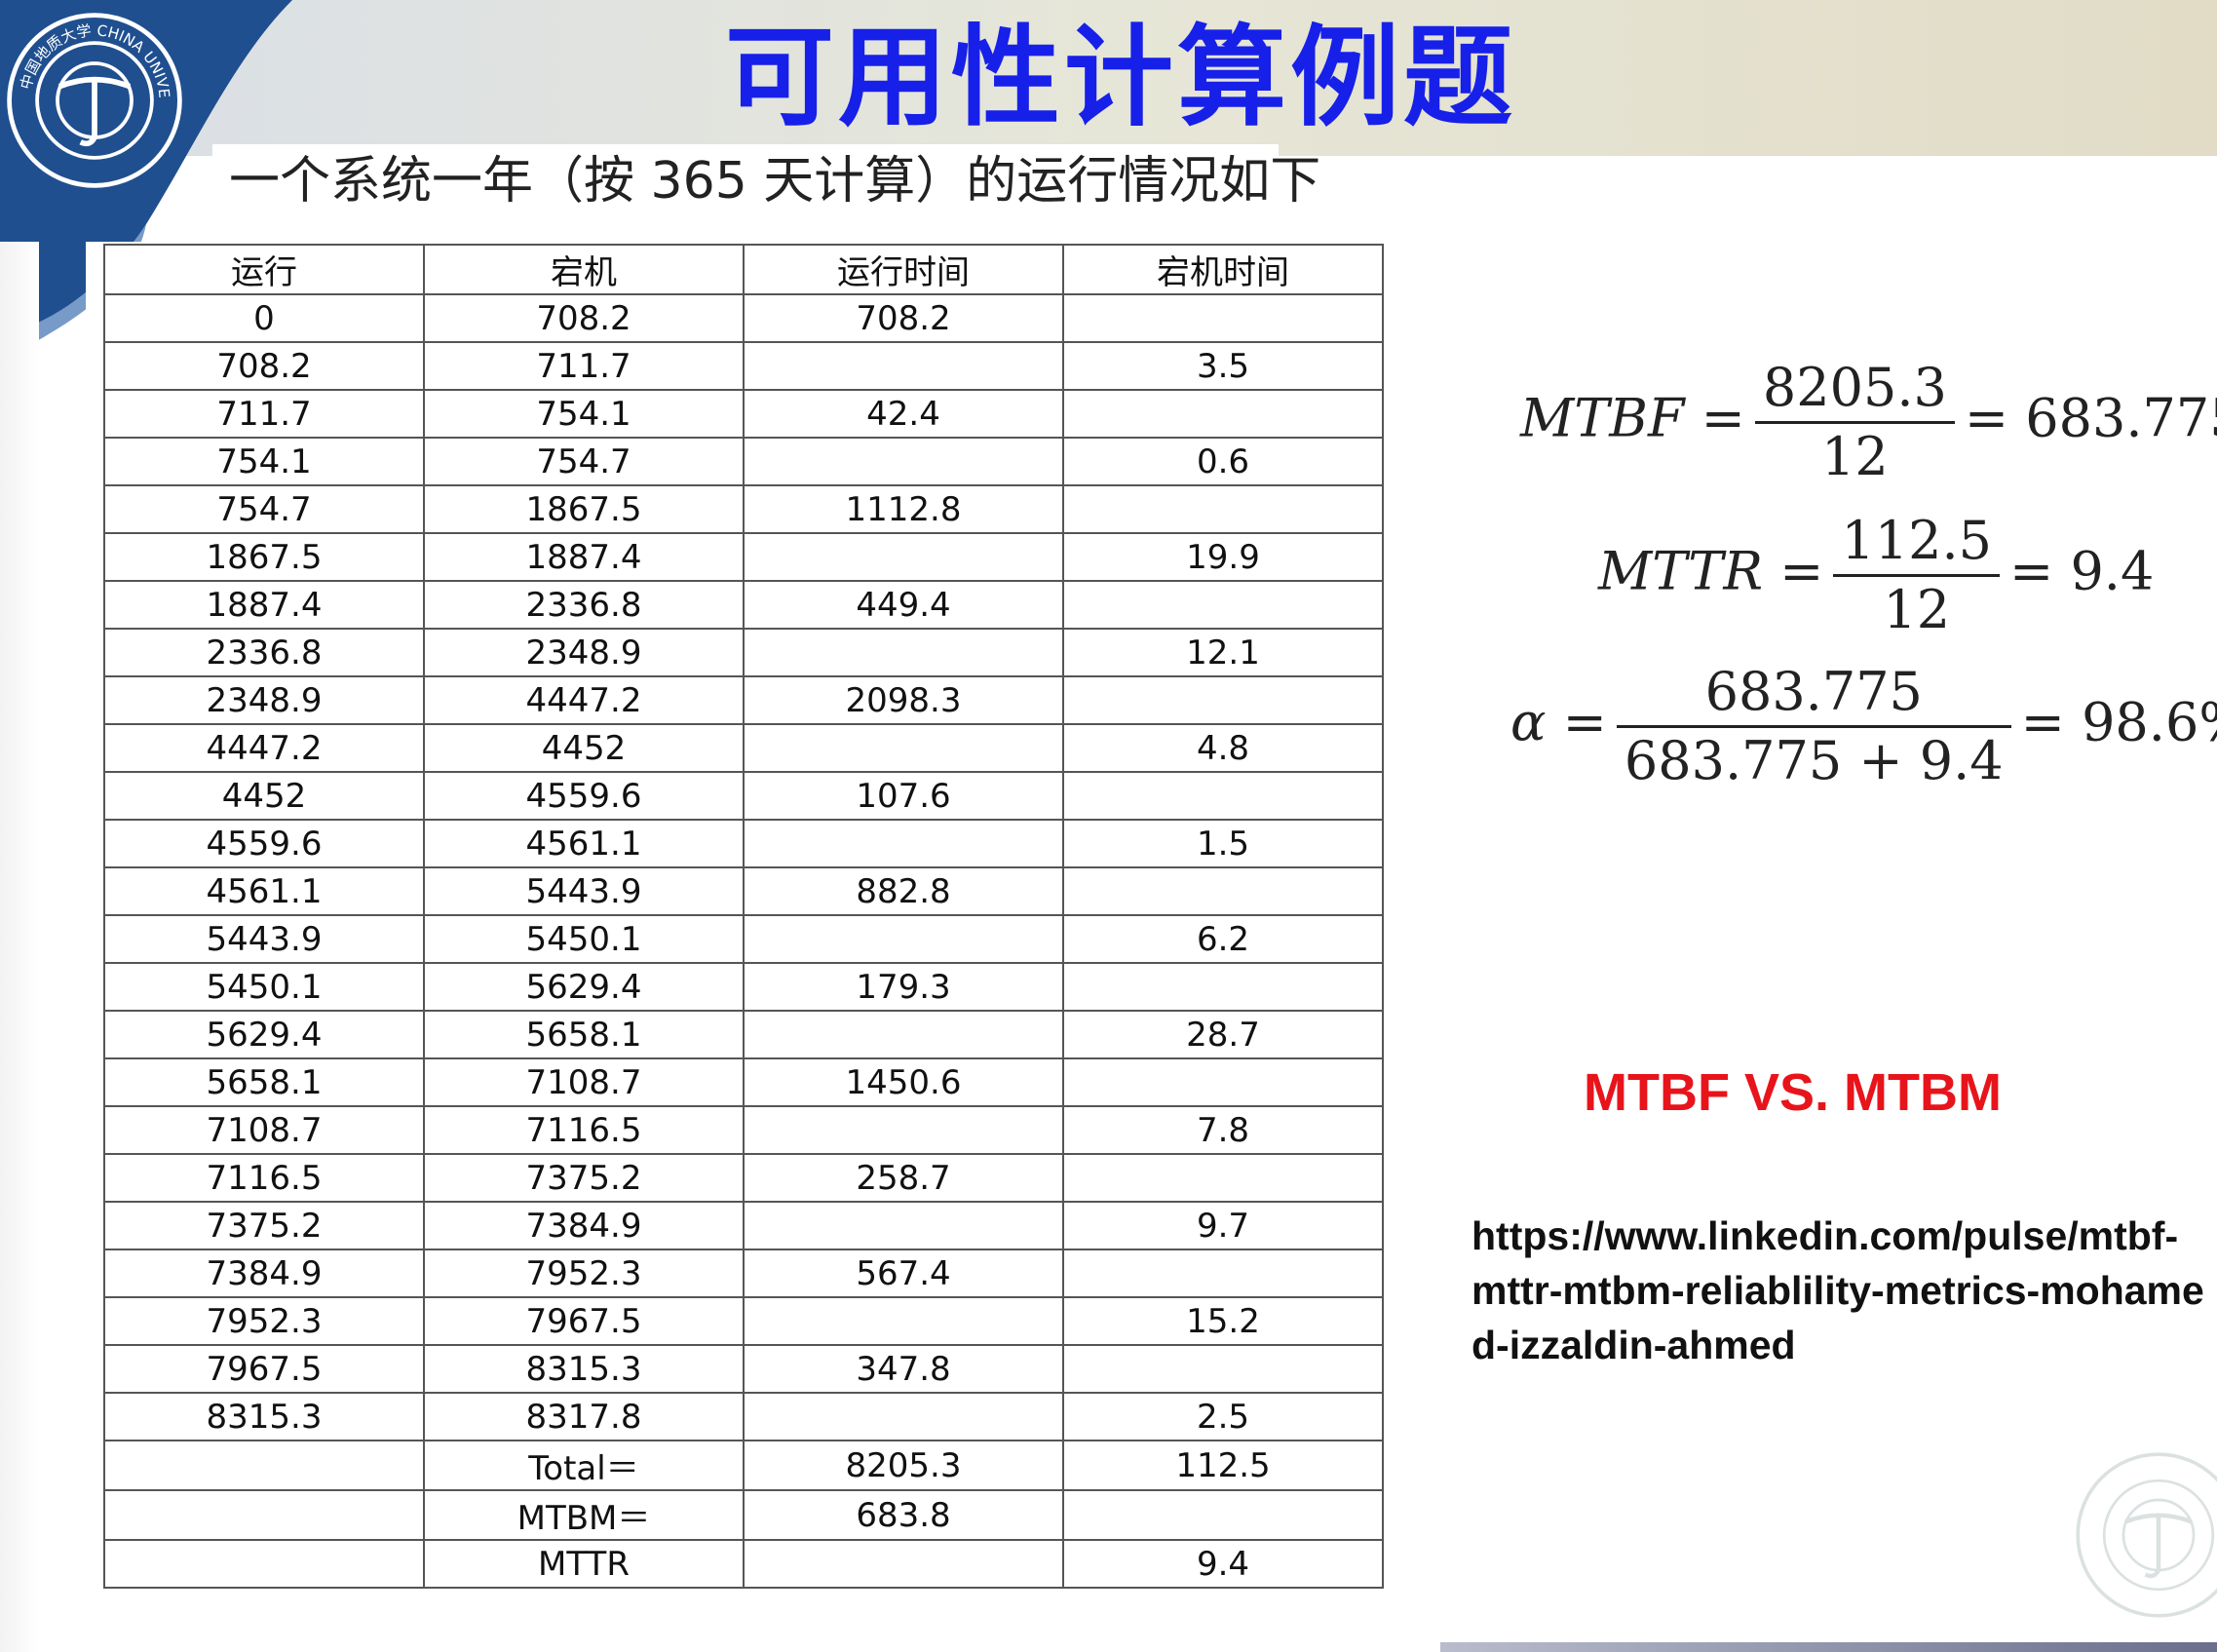  Describe the element at coordinates (1801, 571) in the screenshot. I see `mttr-equals: =` at that location.